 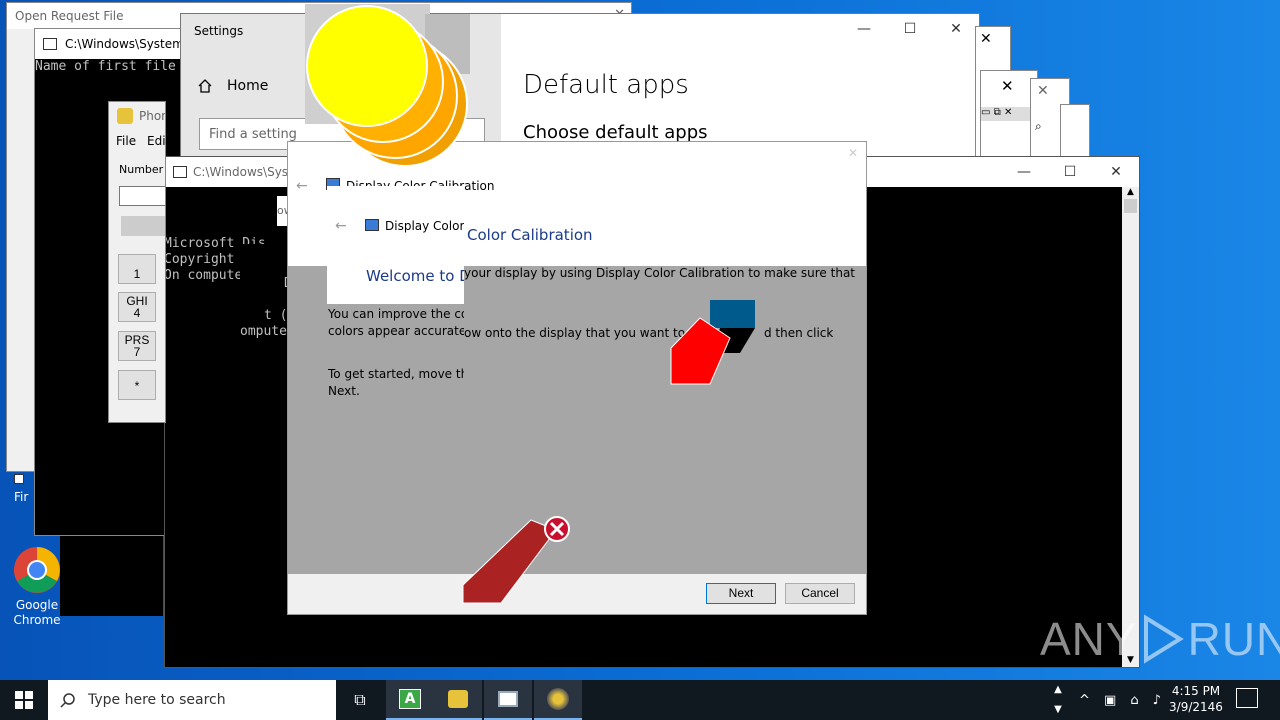 I want to click on keypad-key-1: 1, so click(x=137, y=269).